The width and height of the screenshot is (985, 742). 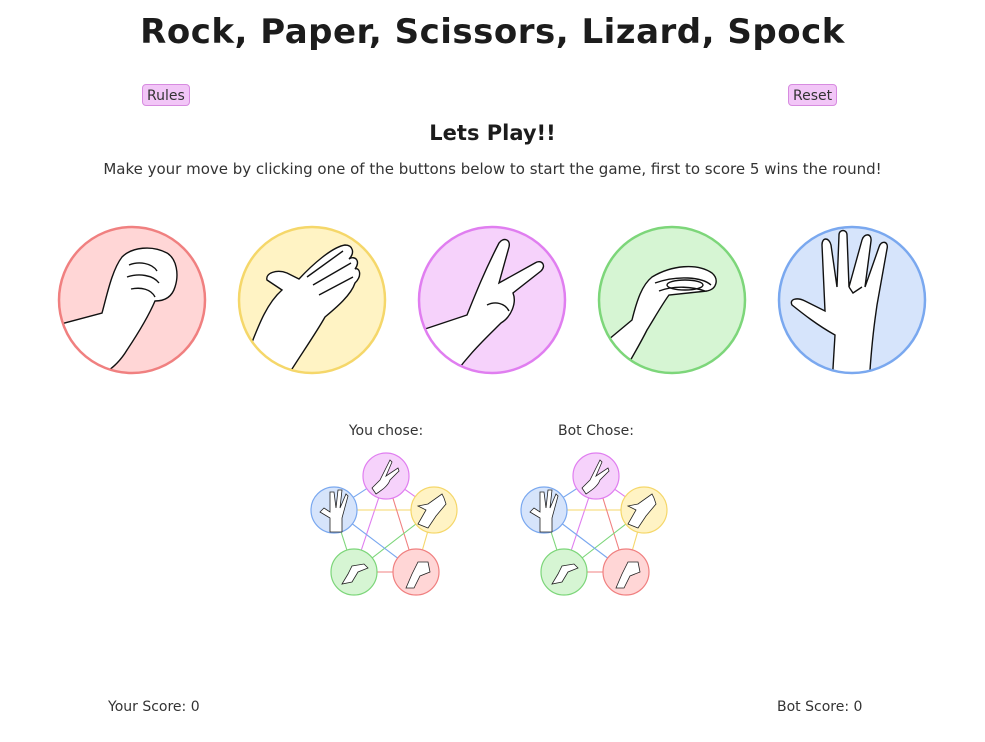 What do you see at coordinates (492, 133) in the screenshot?
I see `play-heading: Lets Play!!` at bounding box center [492, 133].